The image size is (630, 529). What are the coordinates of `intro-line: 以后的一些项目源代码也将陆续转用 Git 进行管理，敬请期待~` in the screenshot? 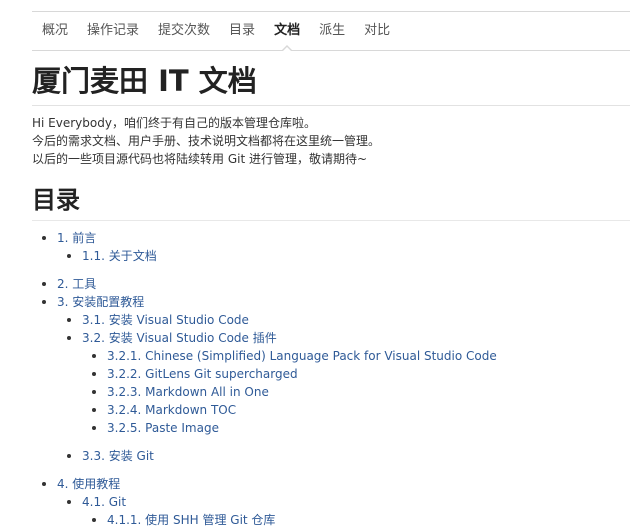 It's located at (200, 159).